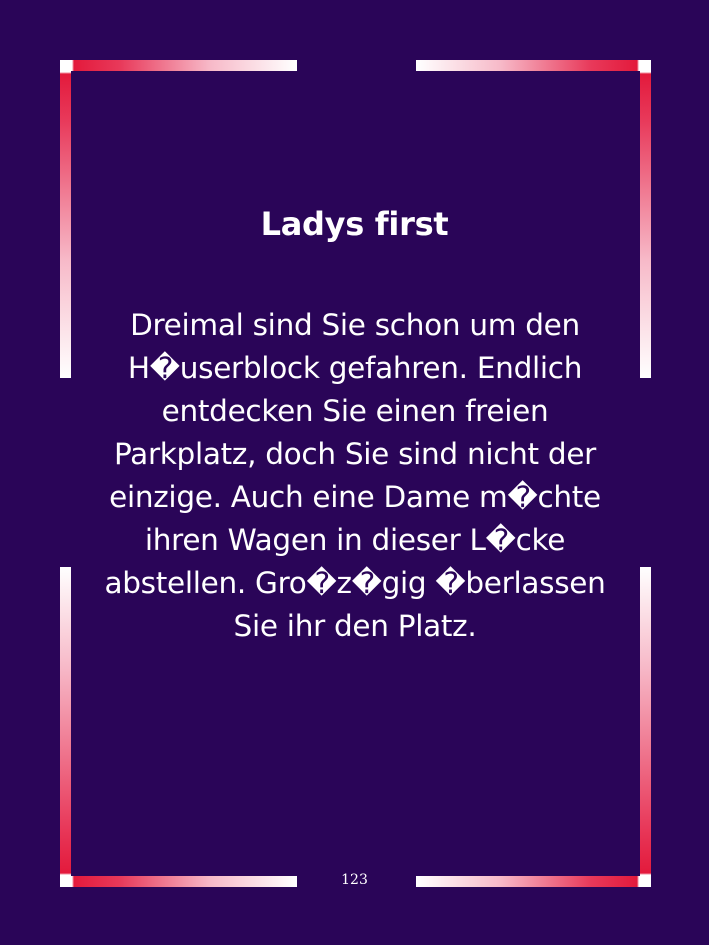 The image size is (709, 945). What do you see at coordinates (645, 727) in the screenshot?
I see `frame-right-bottom-bar` at bounding box center [645, 727].